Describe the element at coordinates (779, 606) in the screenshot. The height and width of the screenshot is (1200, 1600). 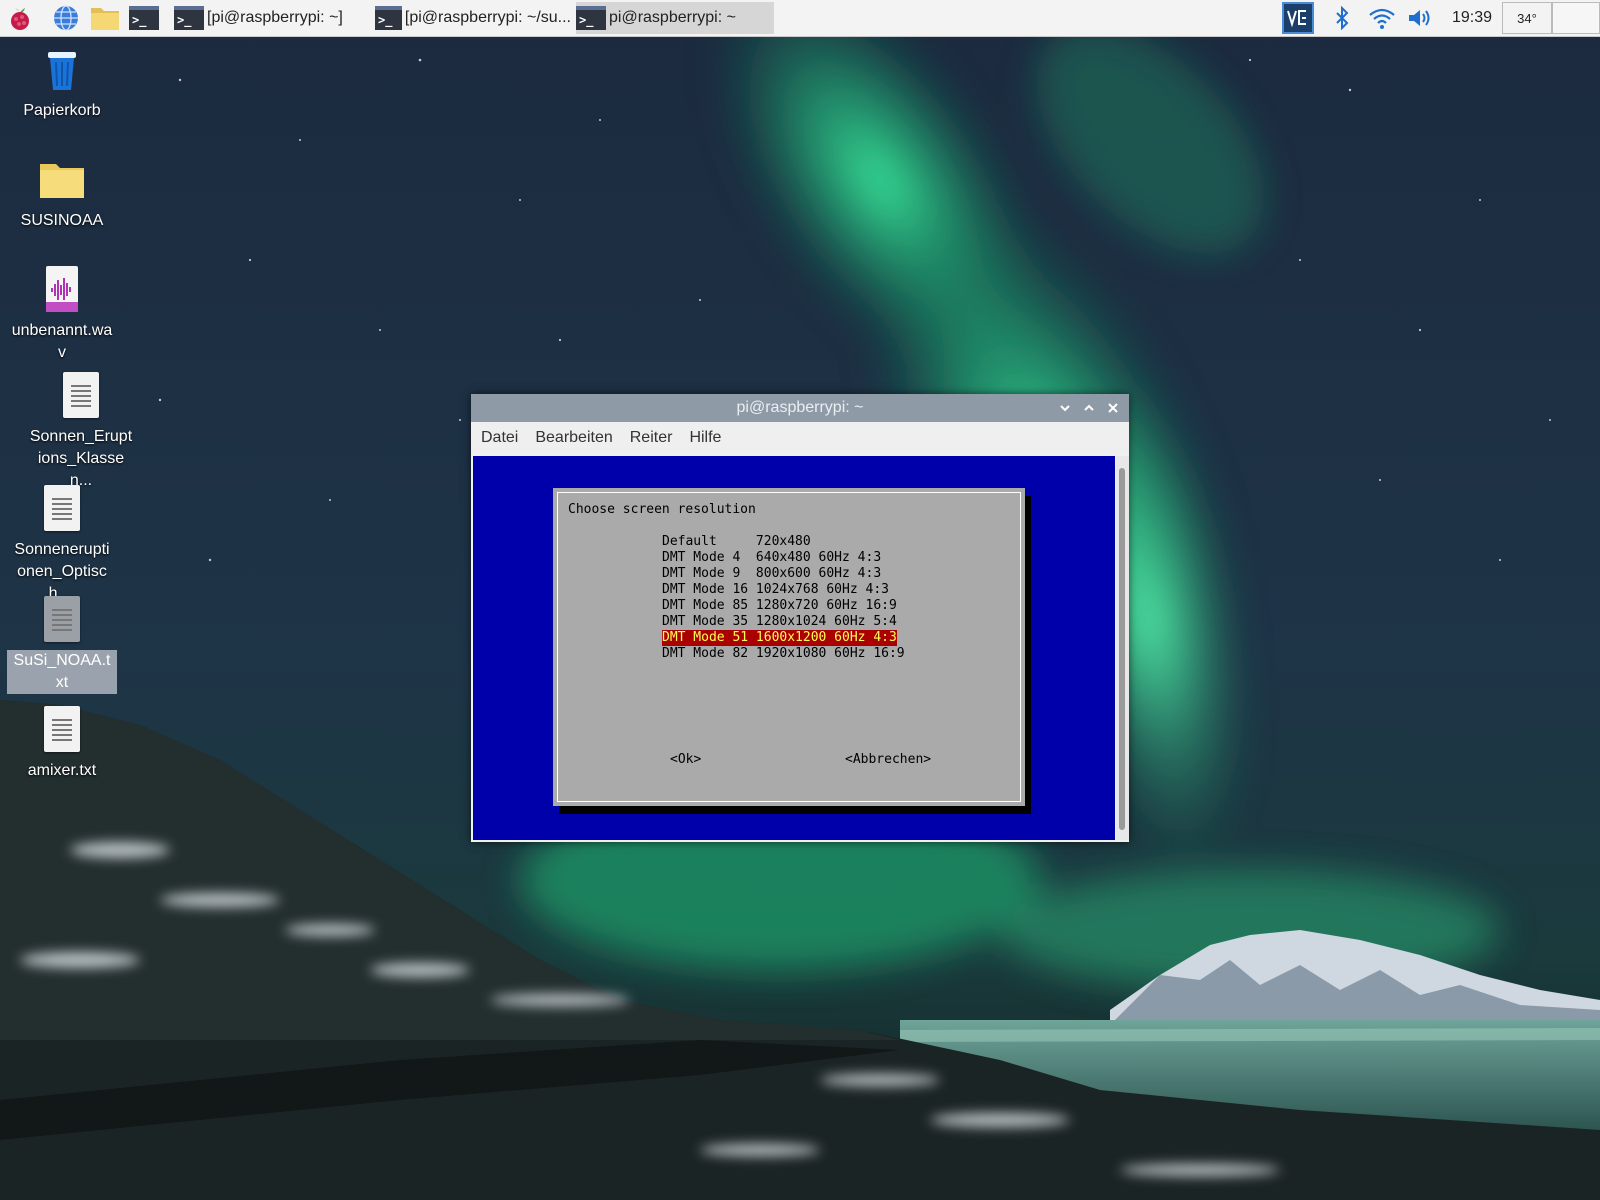
I see `resolution-option: DMT Mode 85 1280x720 60Hz 16:9` at that location.